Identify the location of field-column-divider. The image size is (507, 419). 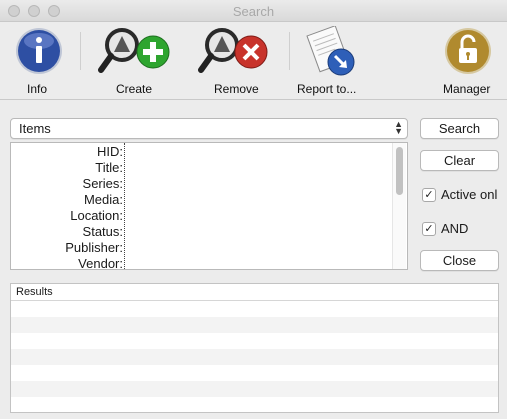
(124, 206).